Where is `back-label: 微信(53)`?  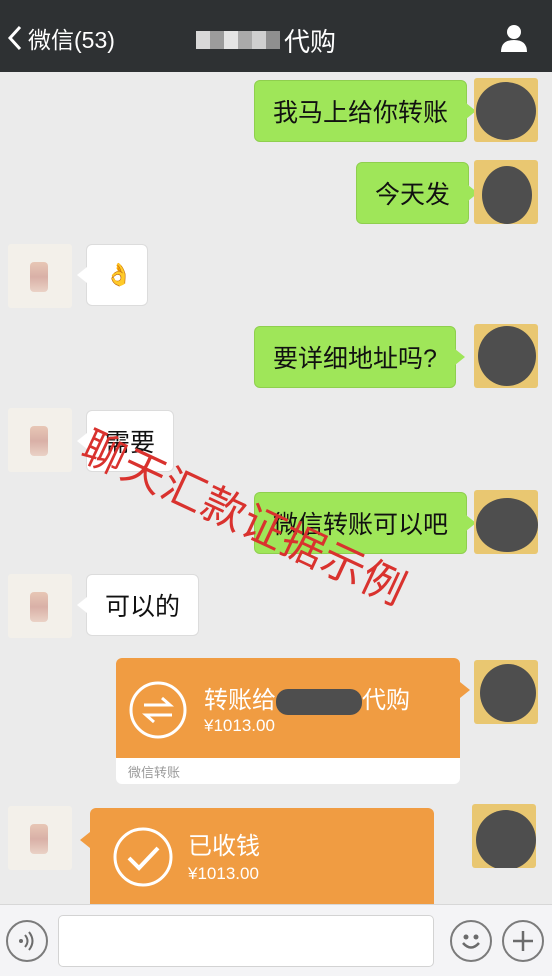
back-label: 微信(53) is located at coordinates (71, 40).